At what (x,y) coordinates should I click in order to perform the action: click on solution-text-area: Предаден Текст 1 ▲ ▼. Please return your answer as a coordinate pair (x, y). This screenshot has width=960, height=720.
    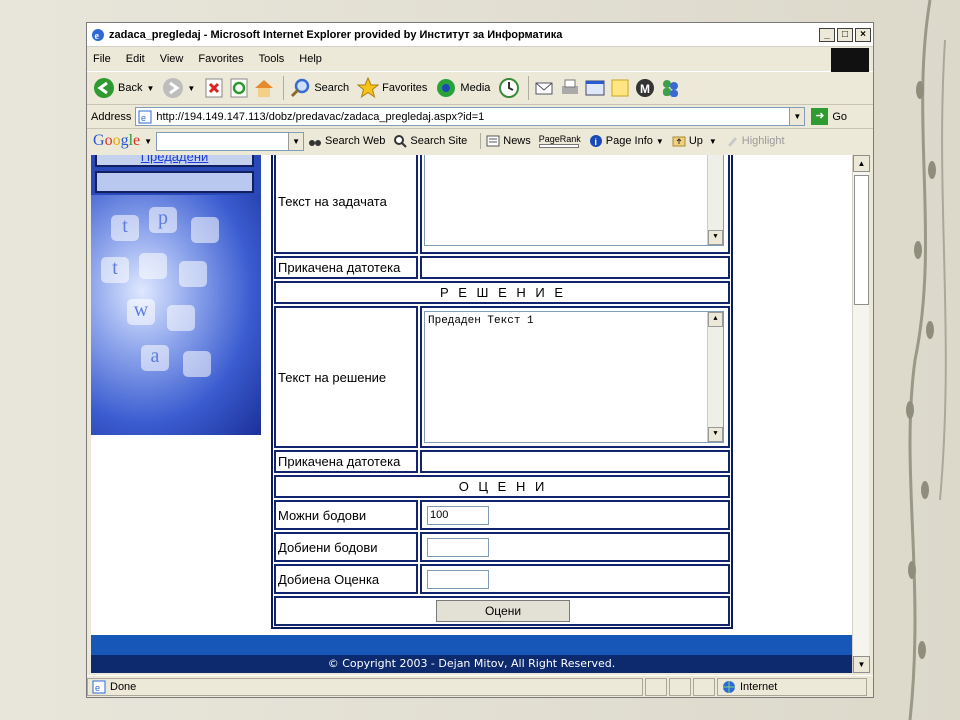
    Looking at the image, I should click on (574, 377).